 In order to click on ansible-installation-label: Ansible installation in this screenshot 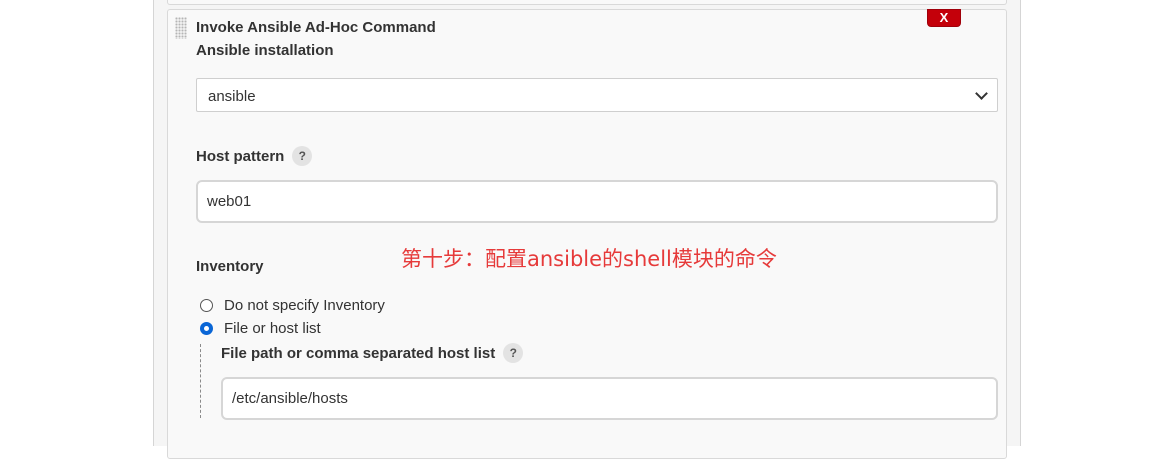, I will do `click(265, 50)`.